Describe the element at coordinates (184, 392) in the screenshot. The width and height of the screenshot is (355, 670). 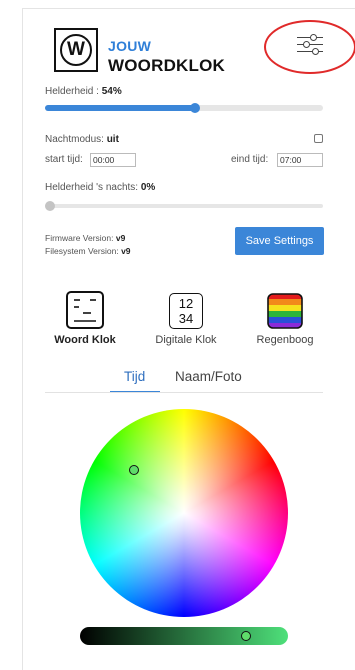
I see `tab-divider` at that location.